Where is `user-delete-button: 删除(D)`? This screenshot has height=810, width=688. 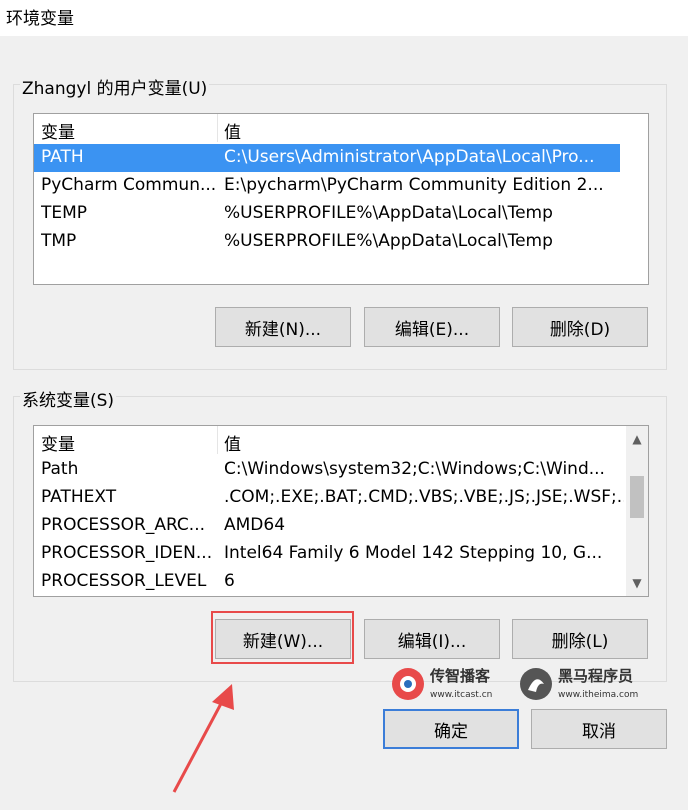 user-delete-button: 删除(D) is located at coordinates (580, 327).